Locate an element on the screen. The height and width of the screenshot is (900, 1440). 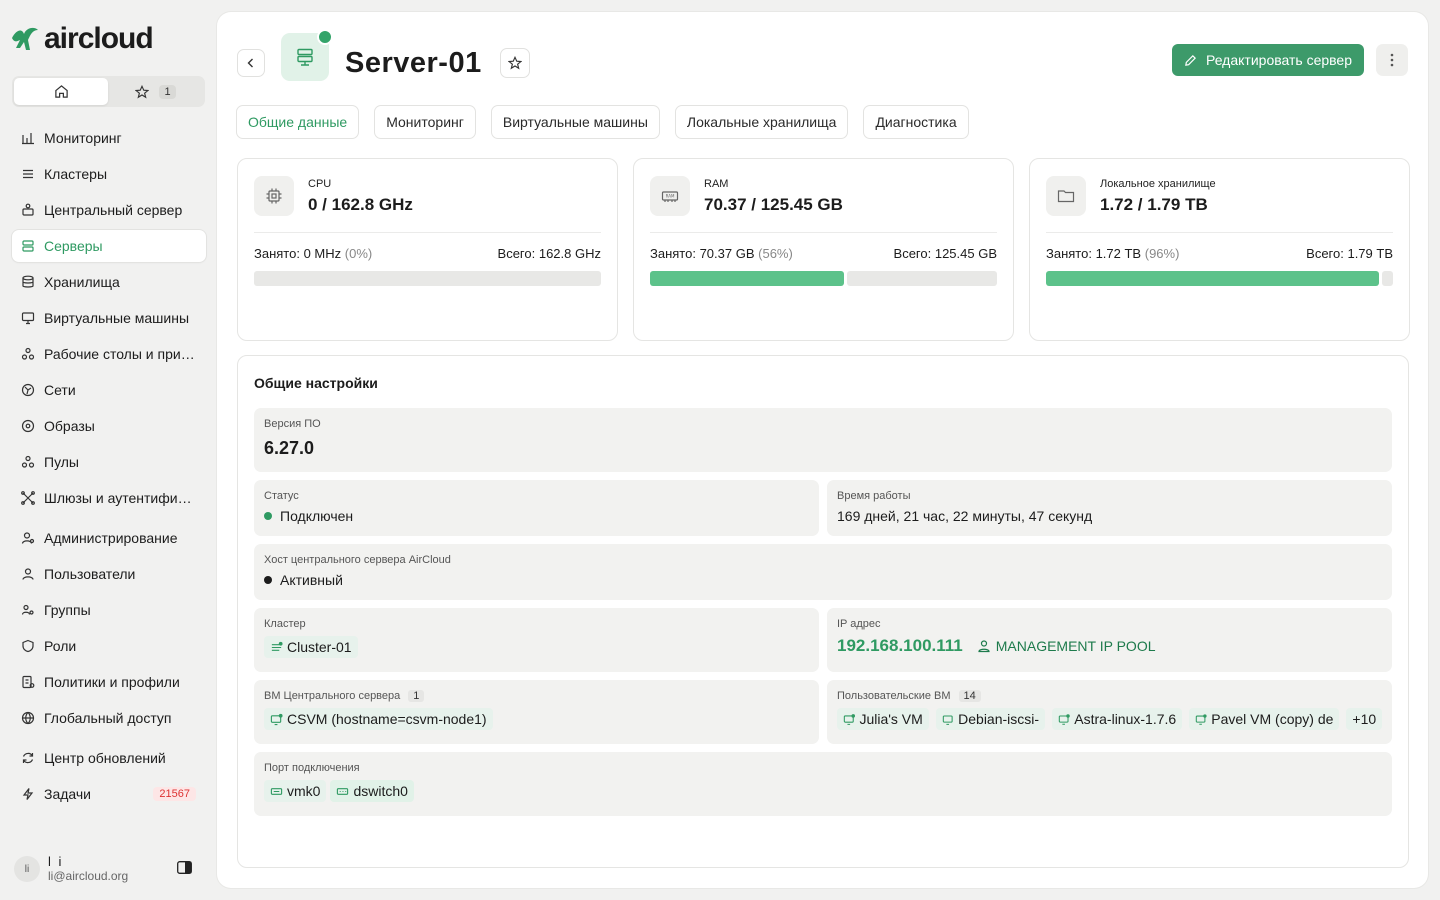
cluster-chip: Cluster-01 is located at coordinates (311, 647).